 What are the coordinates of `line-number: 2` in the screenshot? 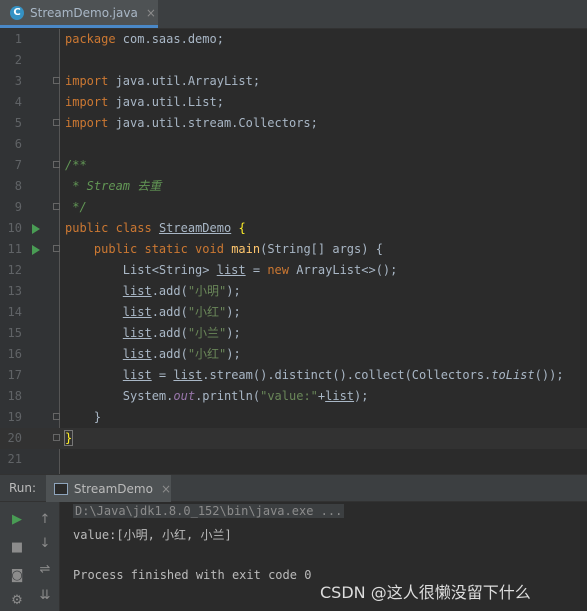 It's located at (18, 60).